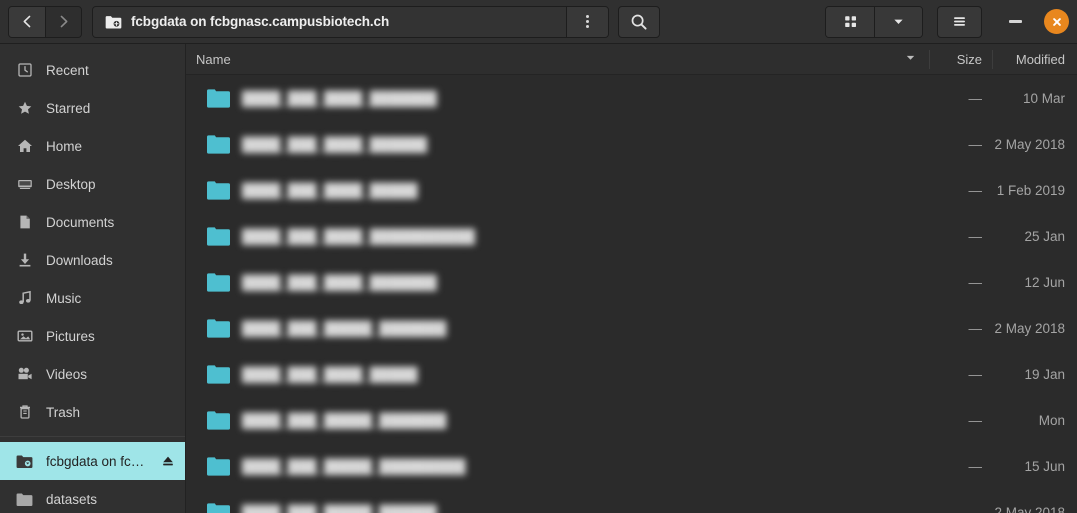  I want to click on close-icon, so click(1056, 21).